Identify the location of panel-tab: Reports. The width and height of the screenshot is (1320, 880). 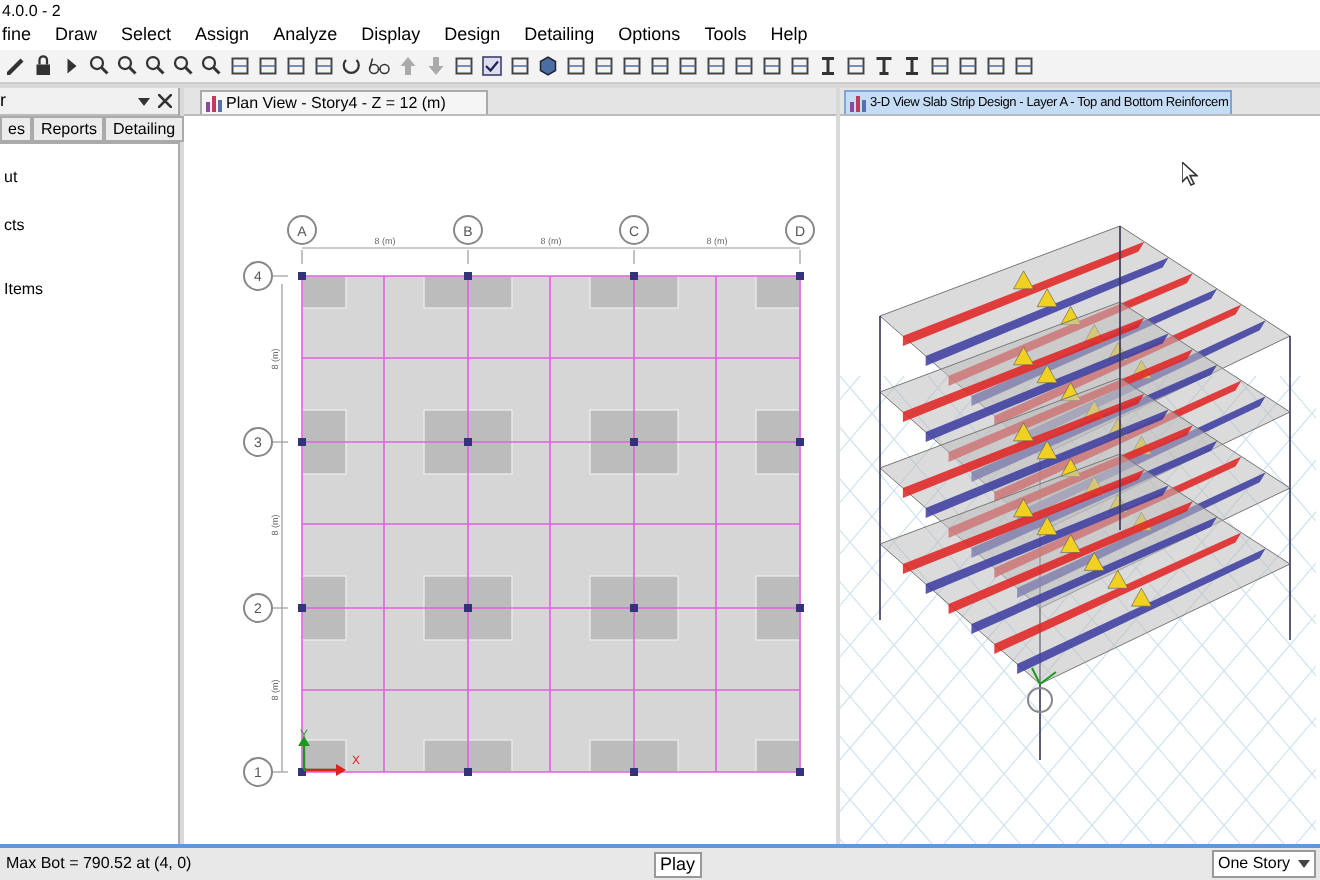
(68, 129).